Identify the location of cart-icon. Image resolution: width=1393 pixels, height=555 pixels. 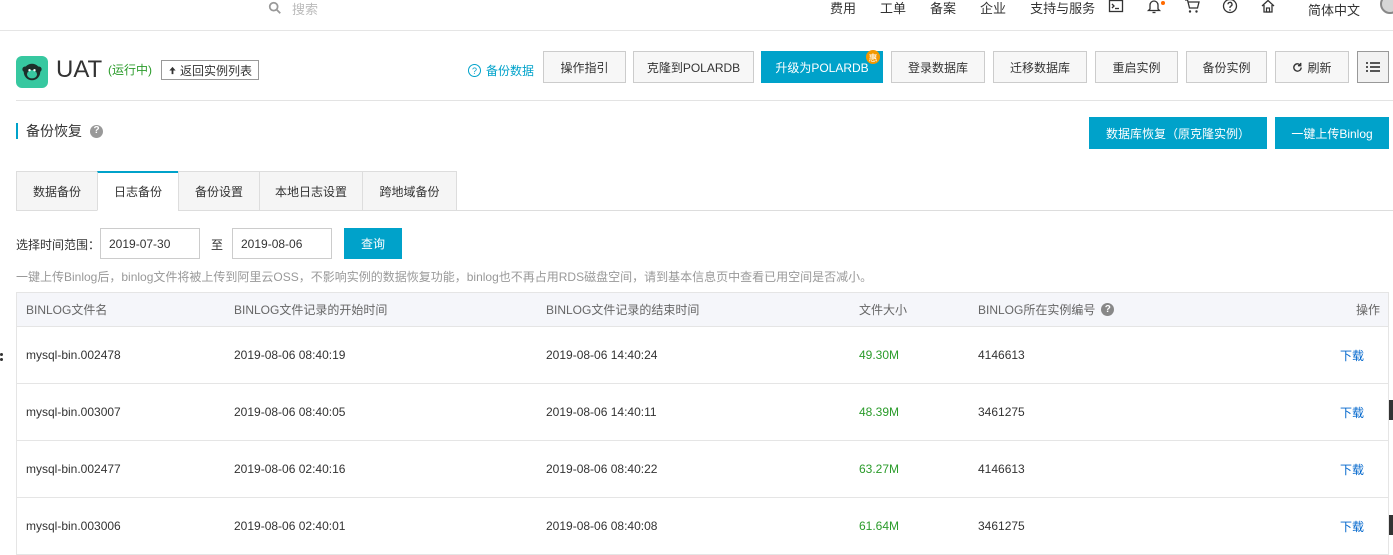
(1192, 7).